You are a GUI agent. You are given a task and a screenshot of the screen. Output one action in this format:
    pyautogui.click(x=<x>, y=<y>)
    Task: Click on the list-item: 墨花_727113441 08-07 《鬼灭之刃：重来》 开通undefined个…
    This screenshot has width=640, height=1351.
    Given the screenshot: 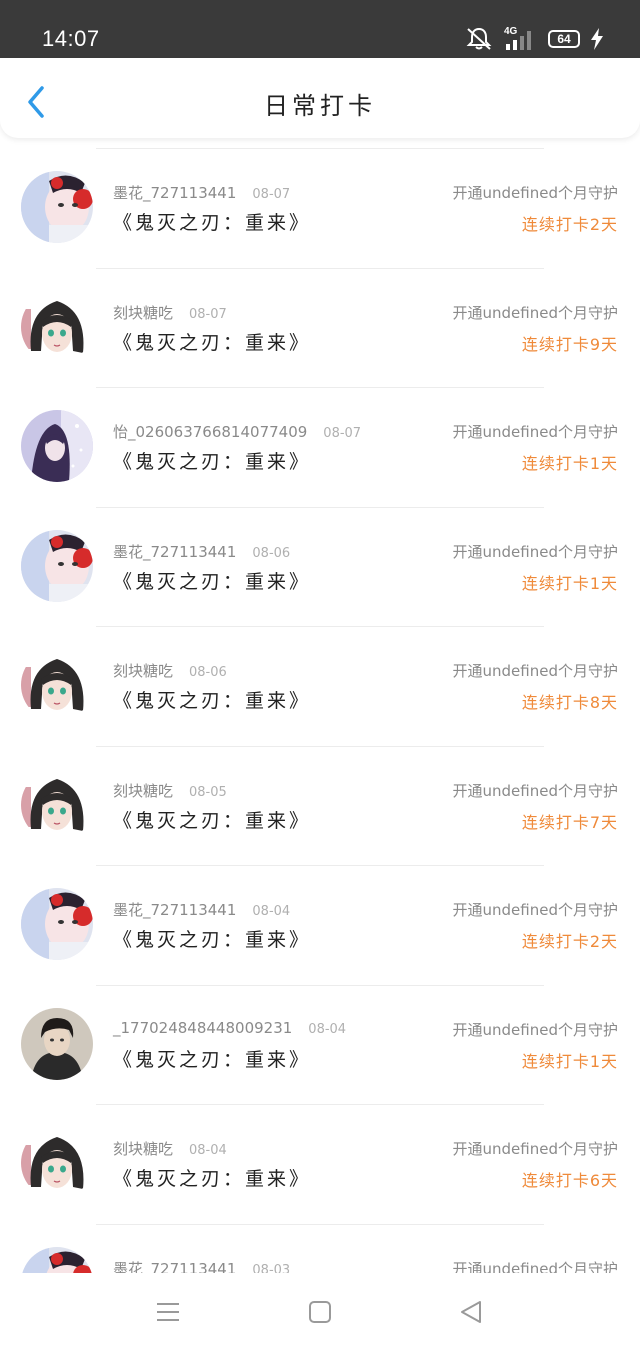 What is the action you would take?
    pyautogui.click(x=320, y=208)
    